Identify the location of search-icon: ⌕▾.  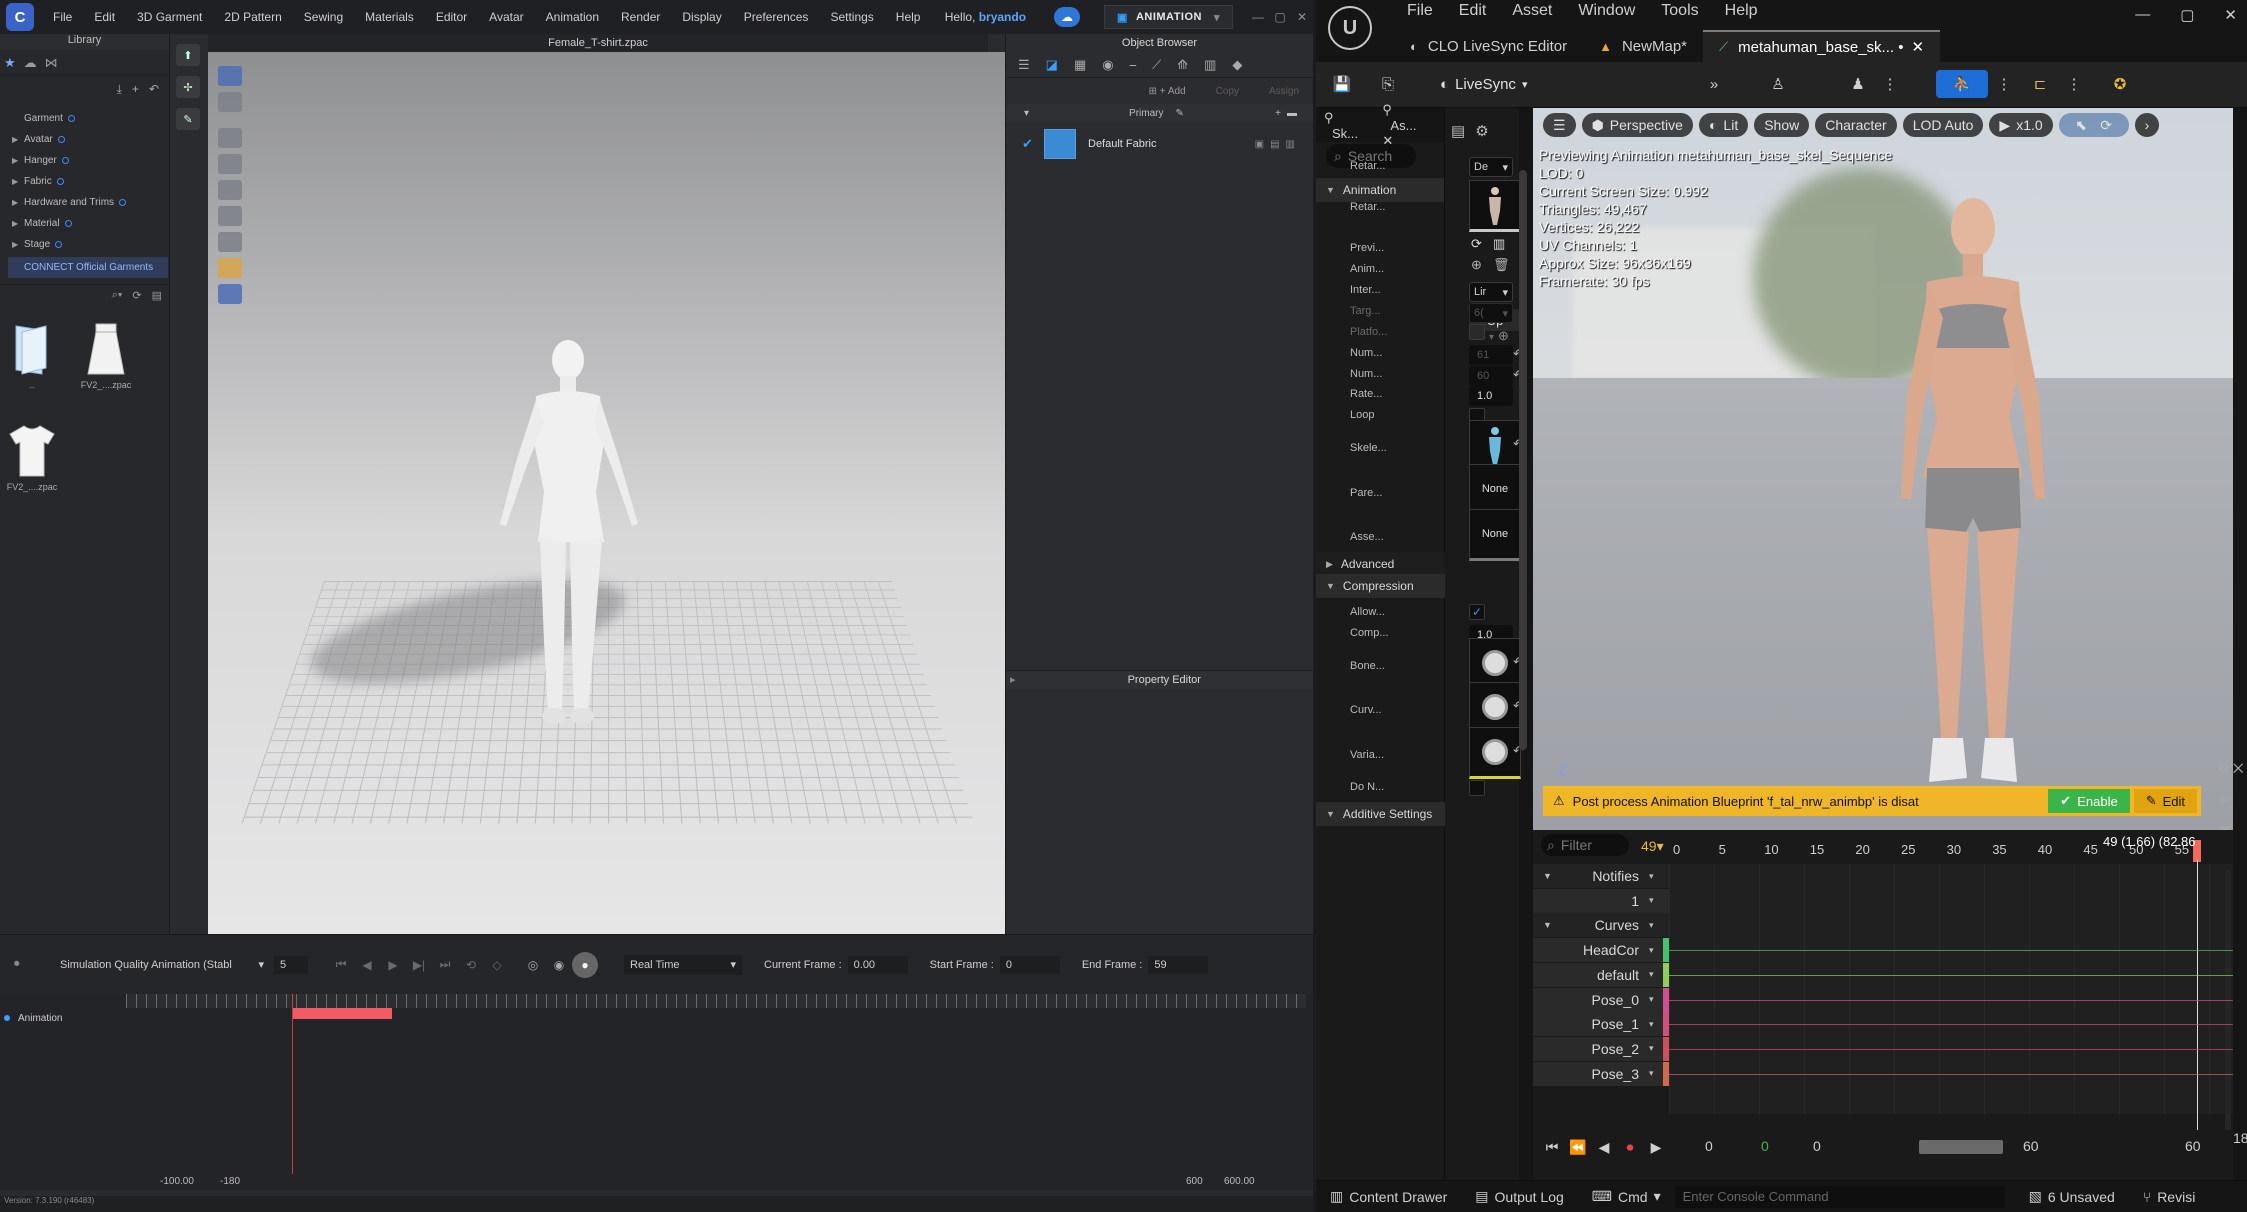
(117, 295).